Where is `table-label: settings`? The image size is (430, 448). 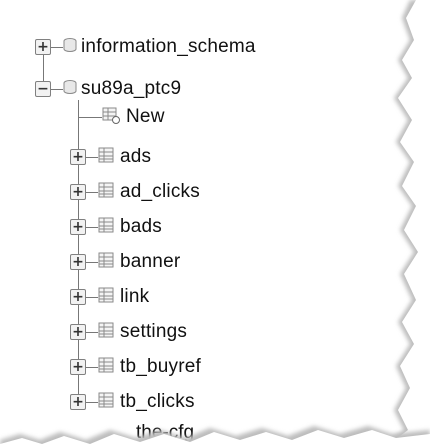 table-label: settings is located at coordinates (154, 331).